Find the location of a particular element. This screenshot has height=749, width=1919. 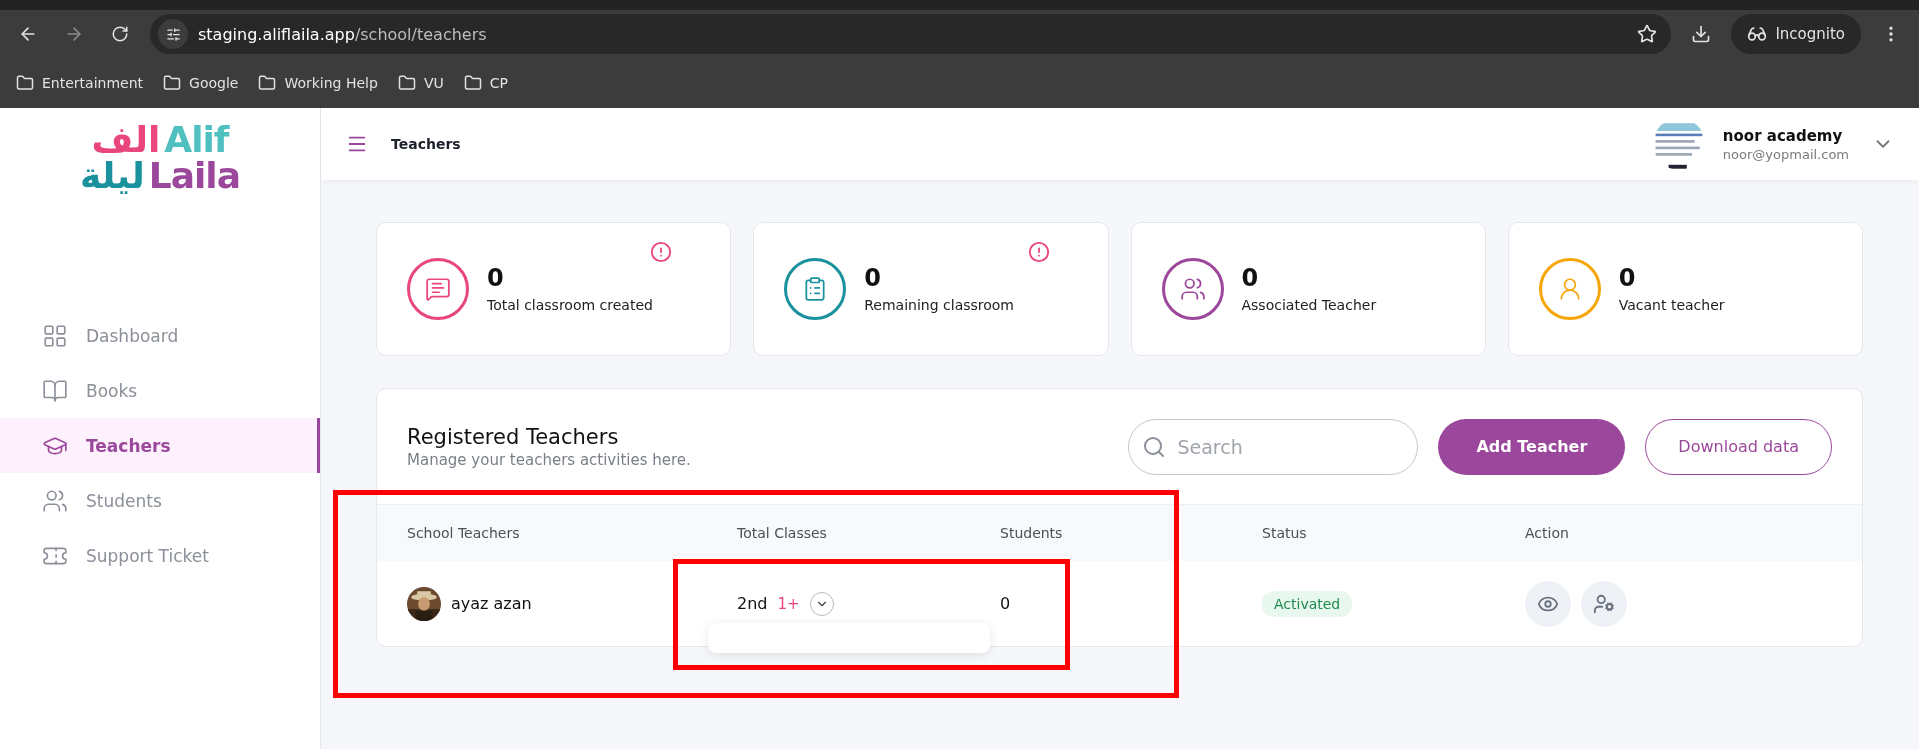

user-settings-button is located at coordinates (1604, 603).